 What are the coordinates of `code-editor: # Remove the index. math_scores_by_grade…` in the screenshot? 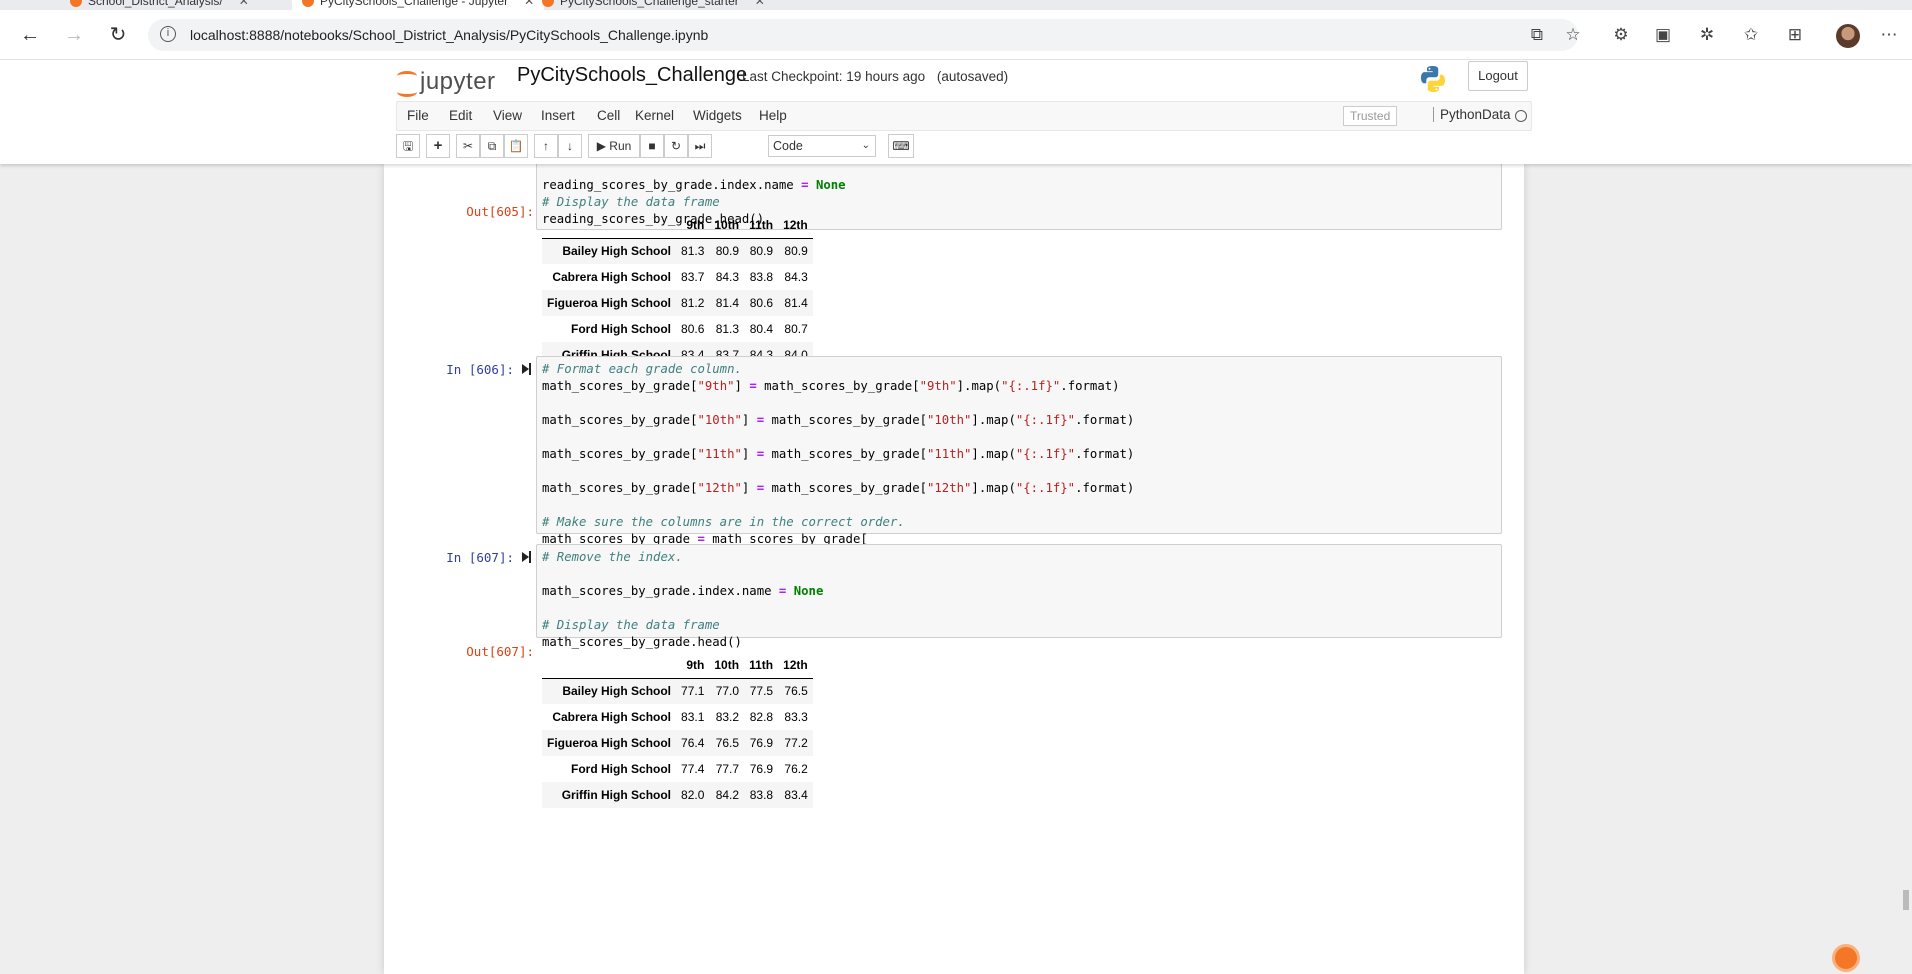 It's located at (1019, 600).